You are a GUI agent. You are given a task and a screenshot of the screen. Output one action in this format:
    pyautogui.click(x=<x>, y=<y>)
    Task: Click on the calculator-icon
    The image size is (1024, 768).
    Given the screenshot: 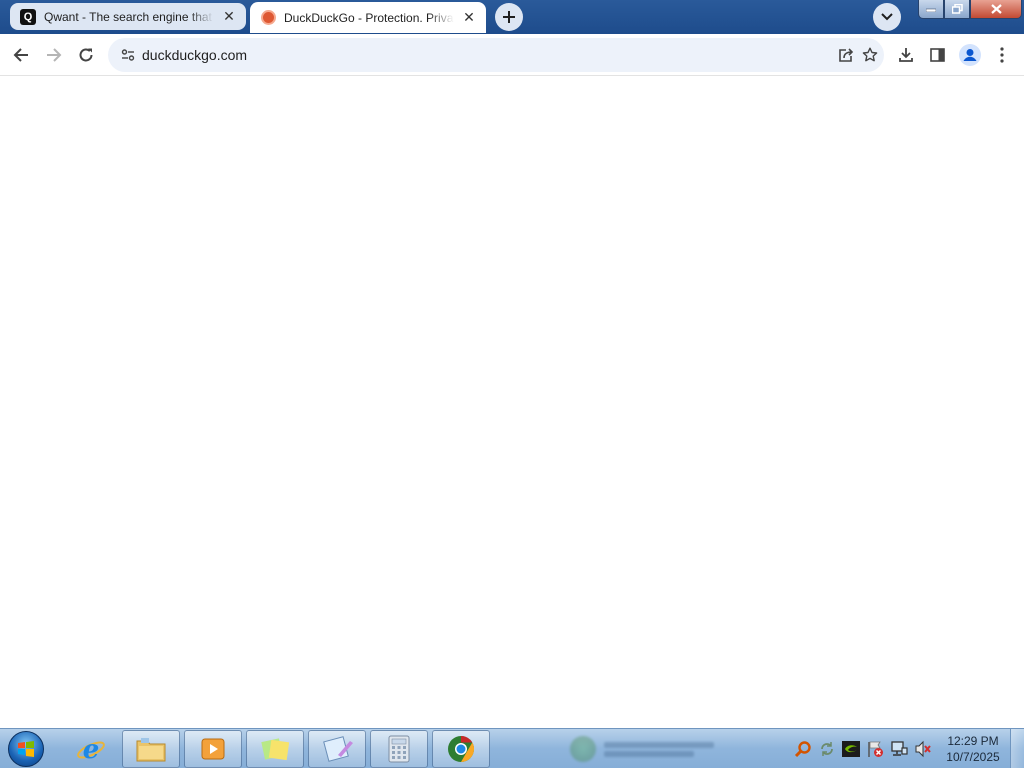 What is the action you would take?
    pyautogui.click(x=399, y=749)
    